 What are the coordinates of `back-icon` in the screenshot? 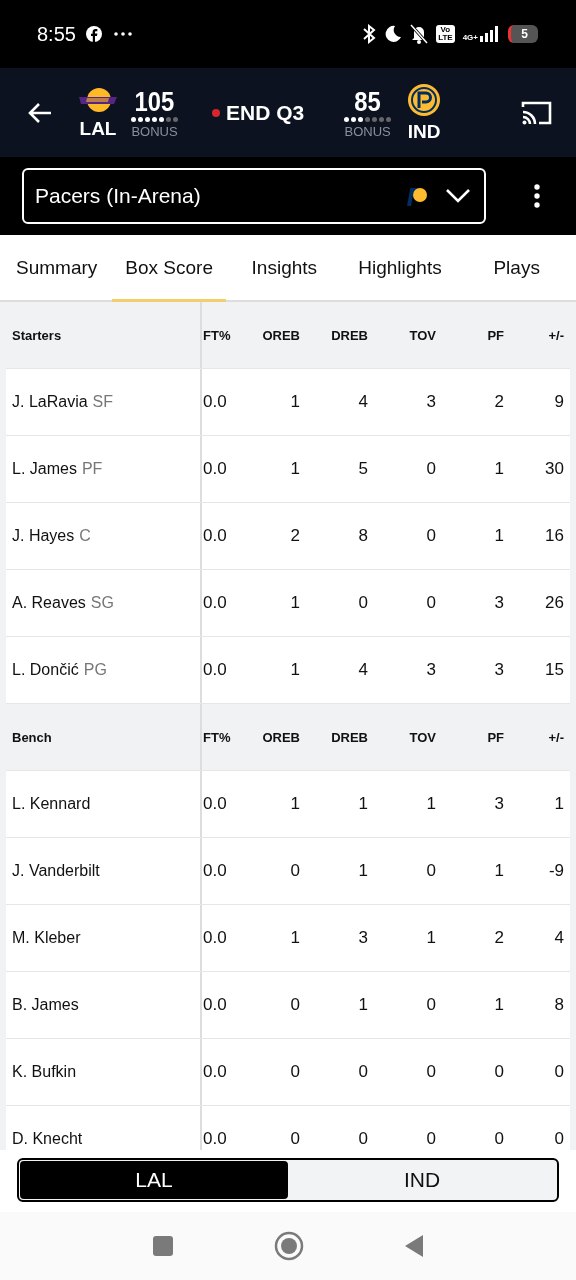 It's located at (414, 1246).